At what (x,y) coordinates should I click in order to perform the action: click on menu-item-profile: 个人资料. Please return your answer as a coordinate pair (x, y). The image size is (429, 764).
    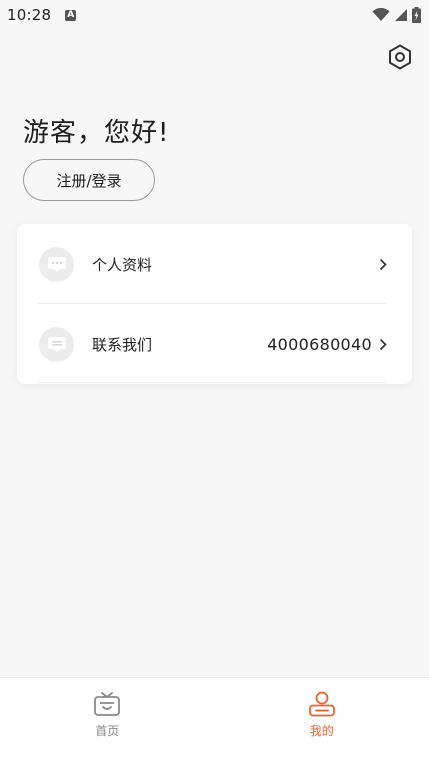
    Looking at the image, I should click on (214, 264).